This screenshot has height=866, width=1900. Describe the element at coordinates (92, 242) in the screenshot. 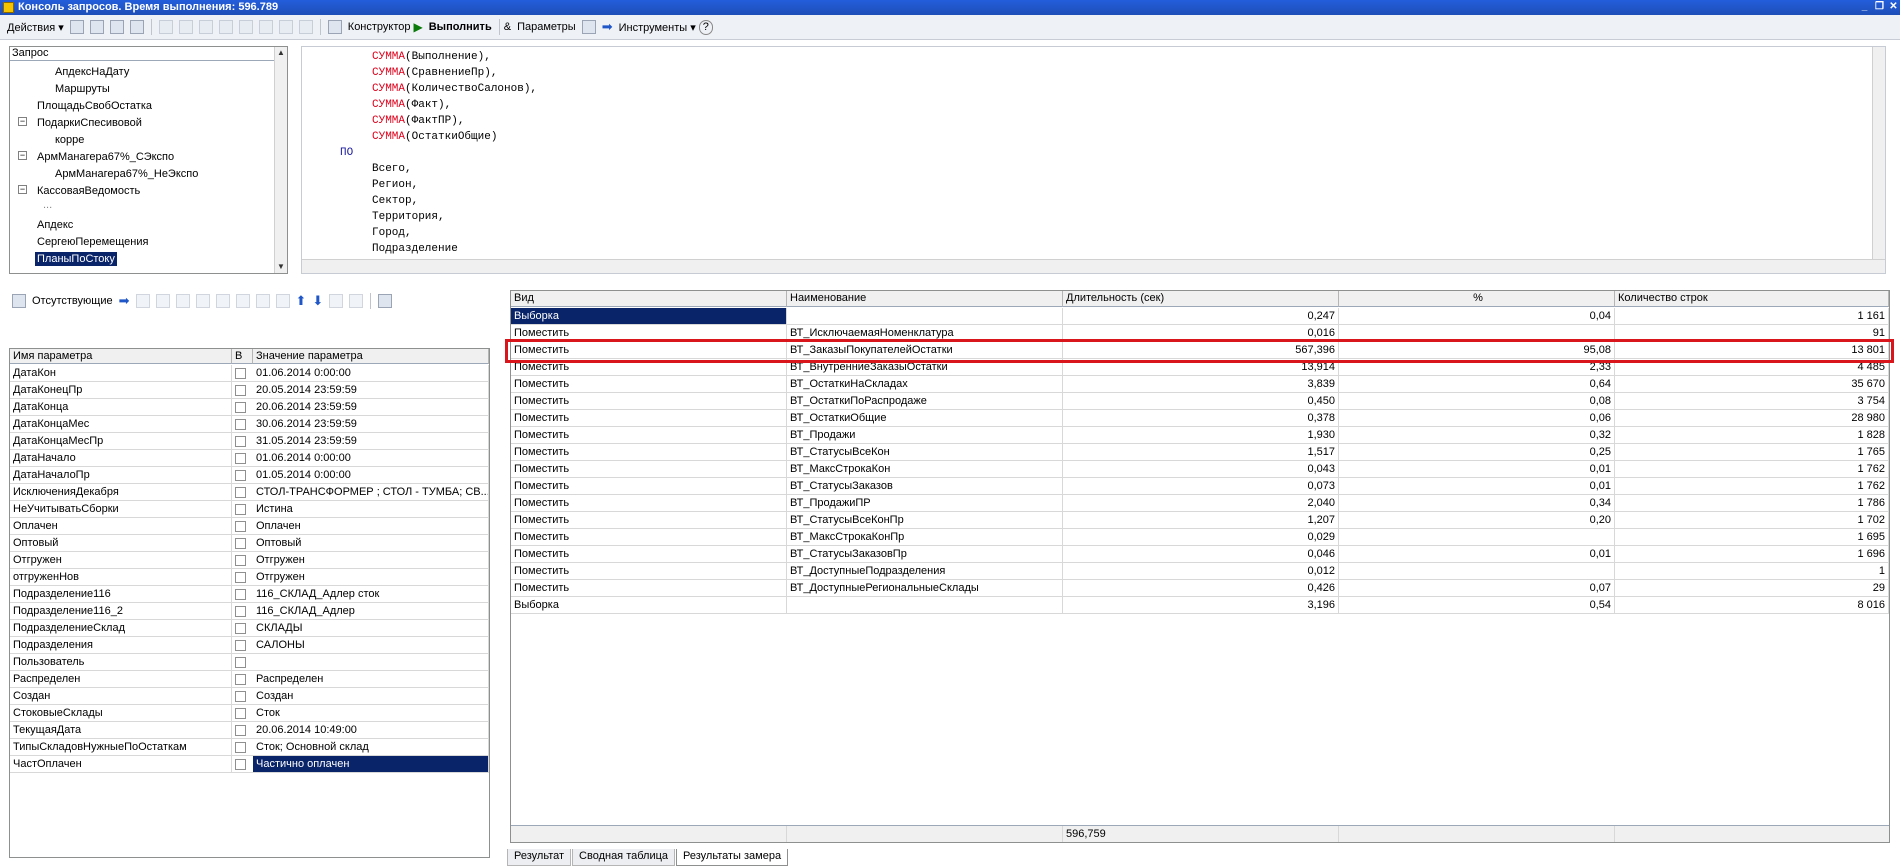

I see `tree-node: СергеюПеремещения` at that location.